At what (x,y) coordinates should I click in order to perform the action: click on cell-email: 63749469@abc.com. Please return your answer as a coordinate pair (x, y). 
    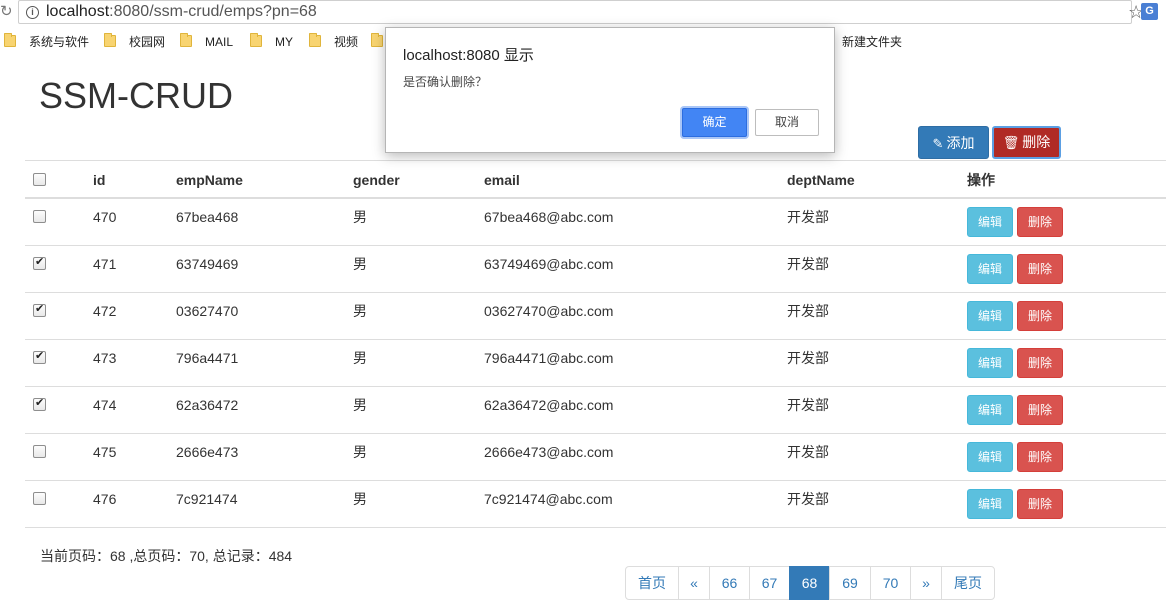
    Looking at the image, I should click on (549, 264).